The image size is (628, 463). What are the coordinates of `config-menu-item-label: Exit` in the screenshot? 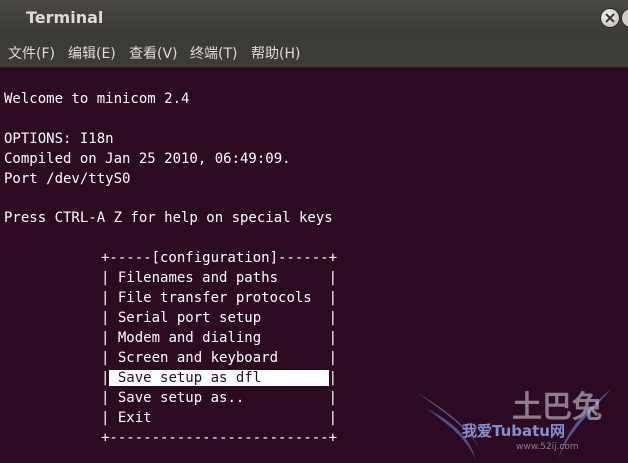 It's located at (134, 418).